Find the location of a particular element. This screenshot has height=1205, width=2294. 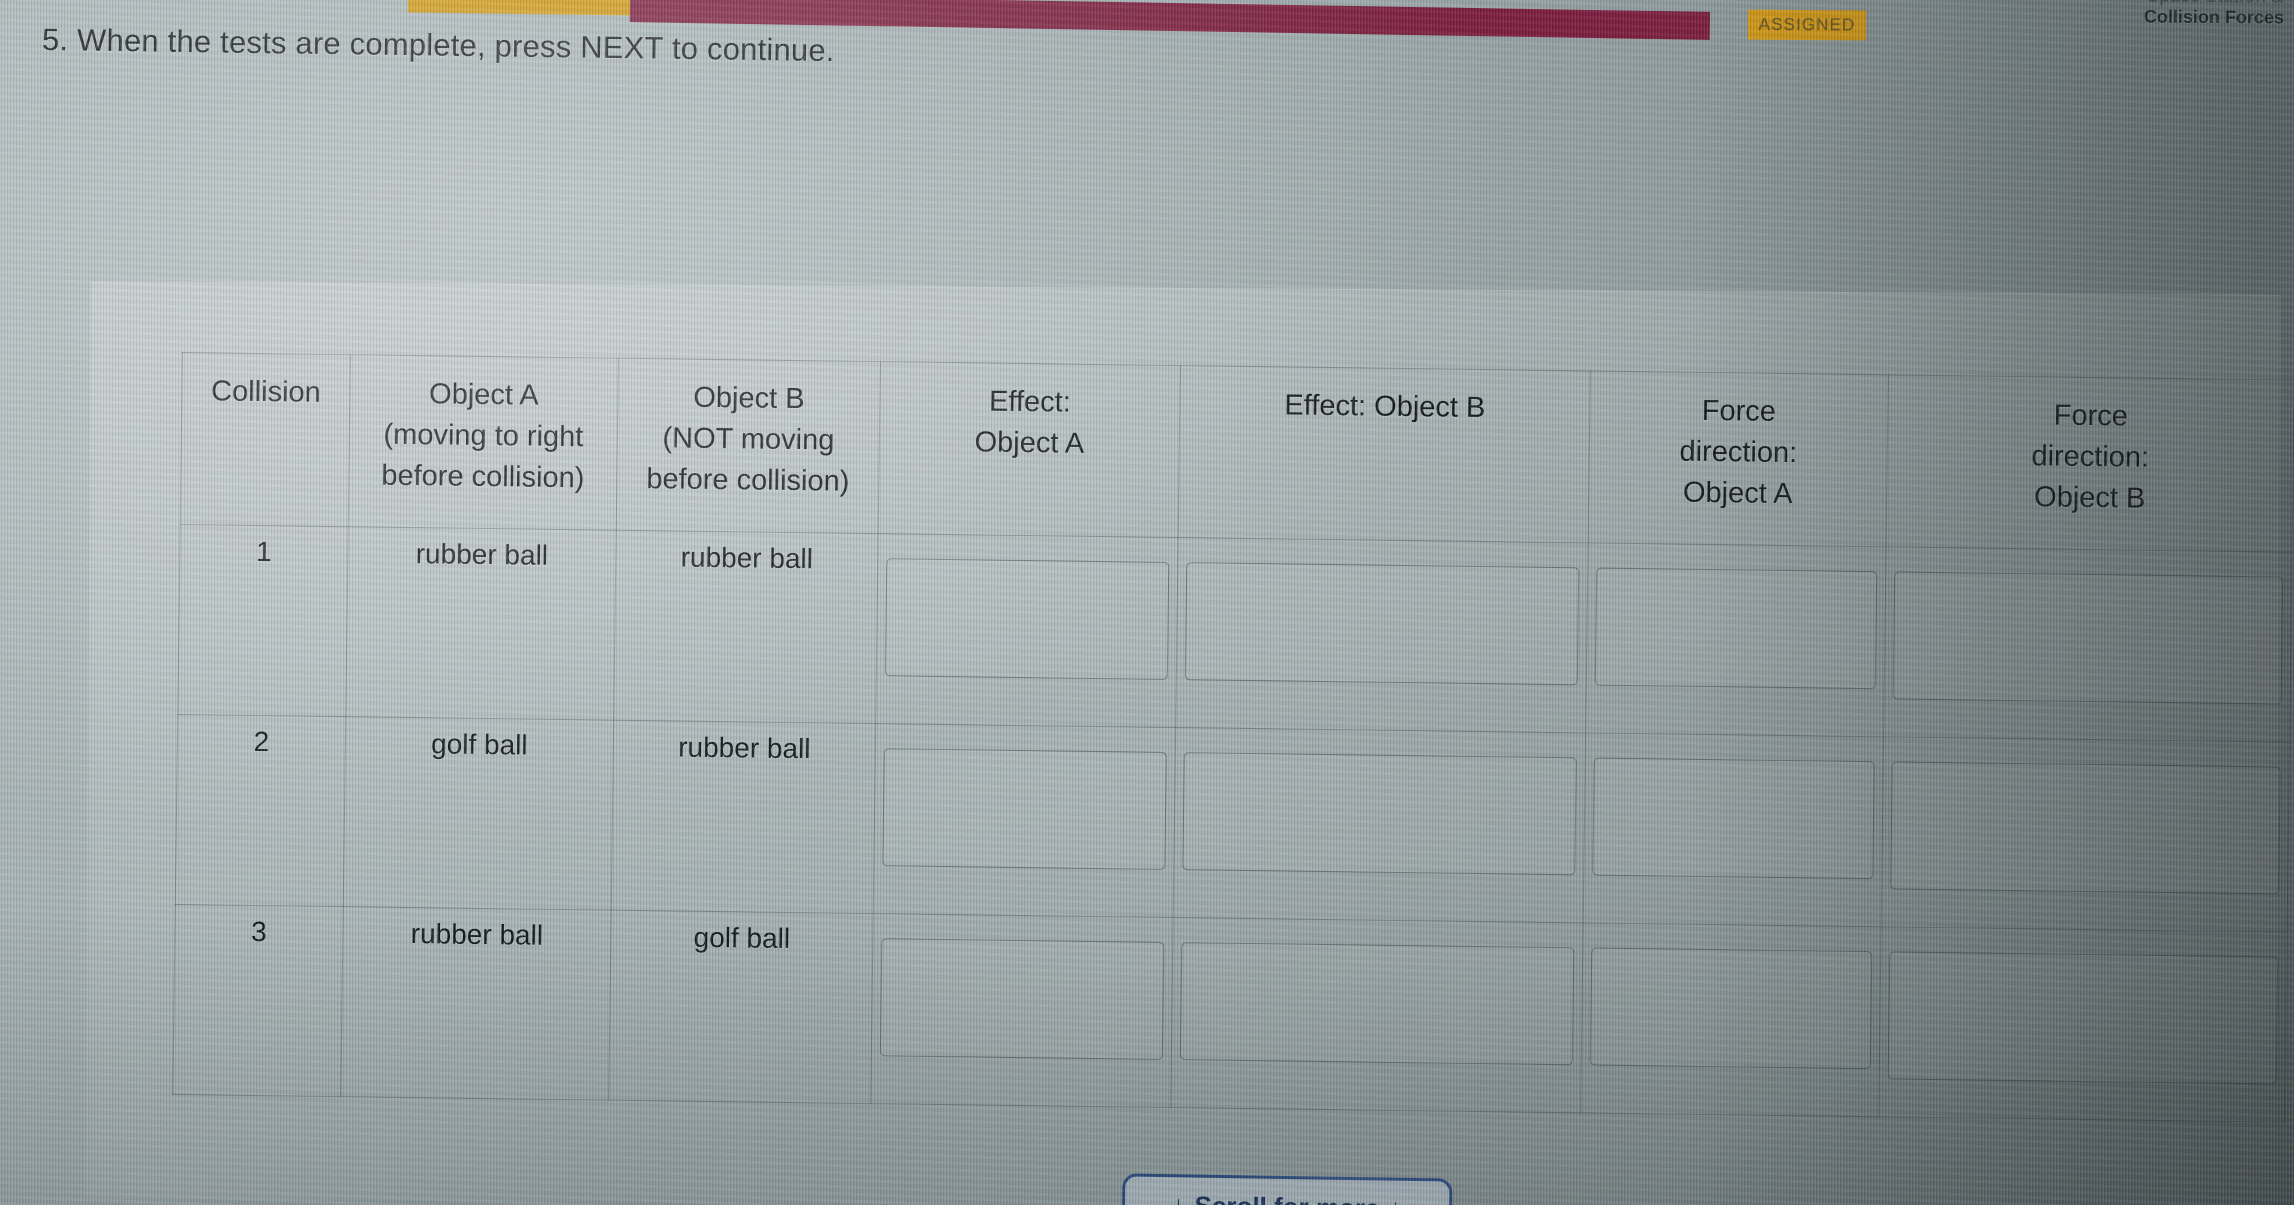

column-header-force-direction-object-b: Force direction: Object B is located at coordinates (2090, 463).